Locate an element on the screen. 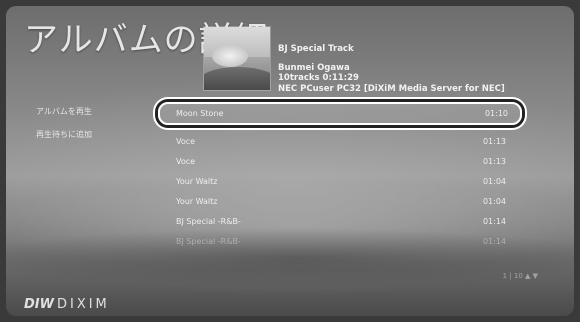 The height and width of the screenshot is (322, 580). track-row-selected: Moon Stone 01:10 is located at coordinates (340, 113).